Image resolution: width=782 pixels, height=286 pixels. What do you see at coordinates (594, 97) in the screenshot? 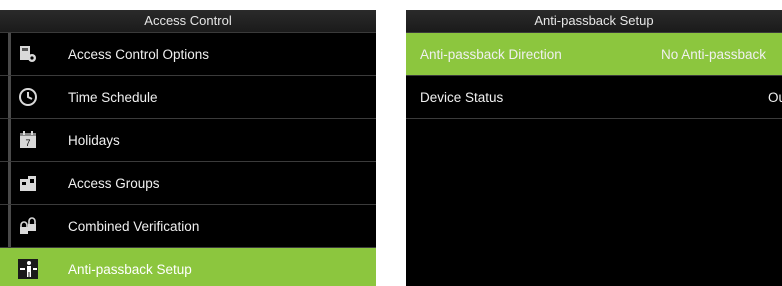
I see `setting-row-device-status: Device Status Ou` at bounding box center [594, 97].